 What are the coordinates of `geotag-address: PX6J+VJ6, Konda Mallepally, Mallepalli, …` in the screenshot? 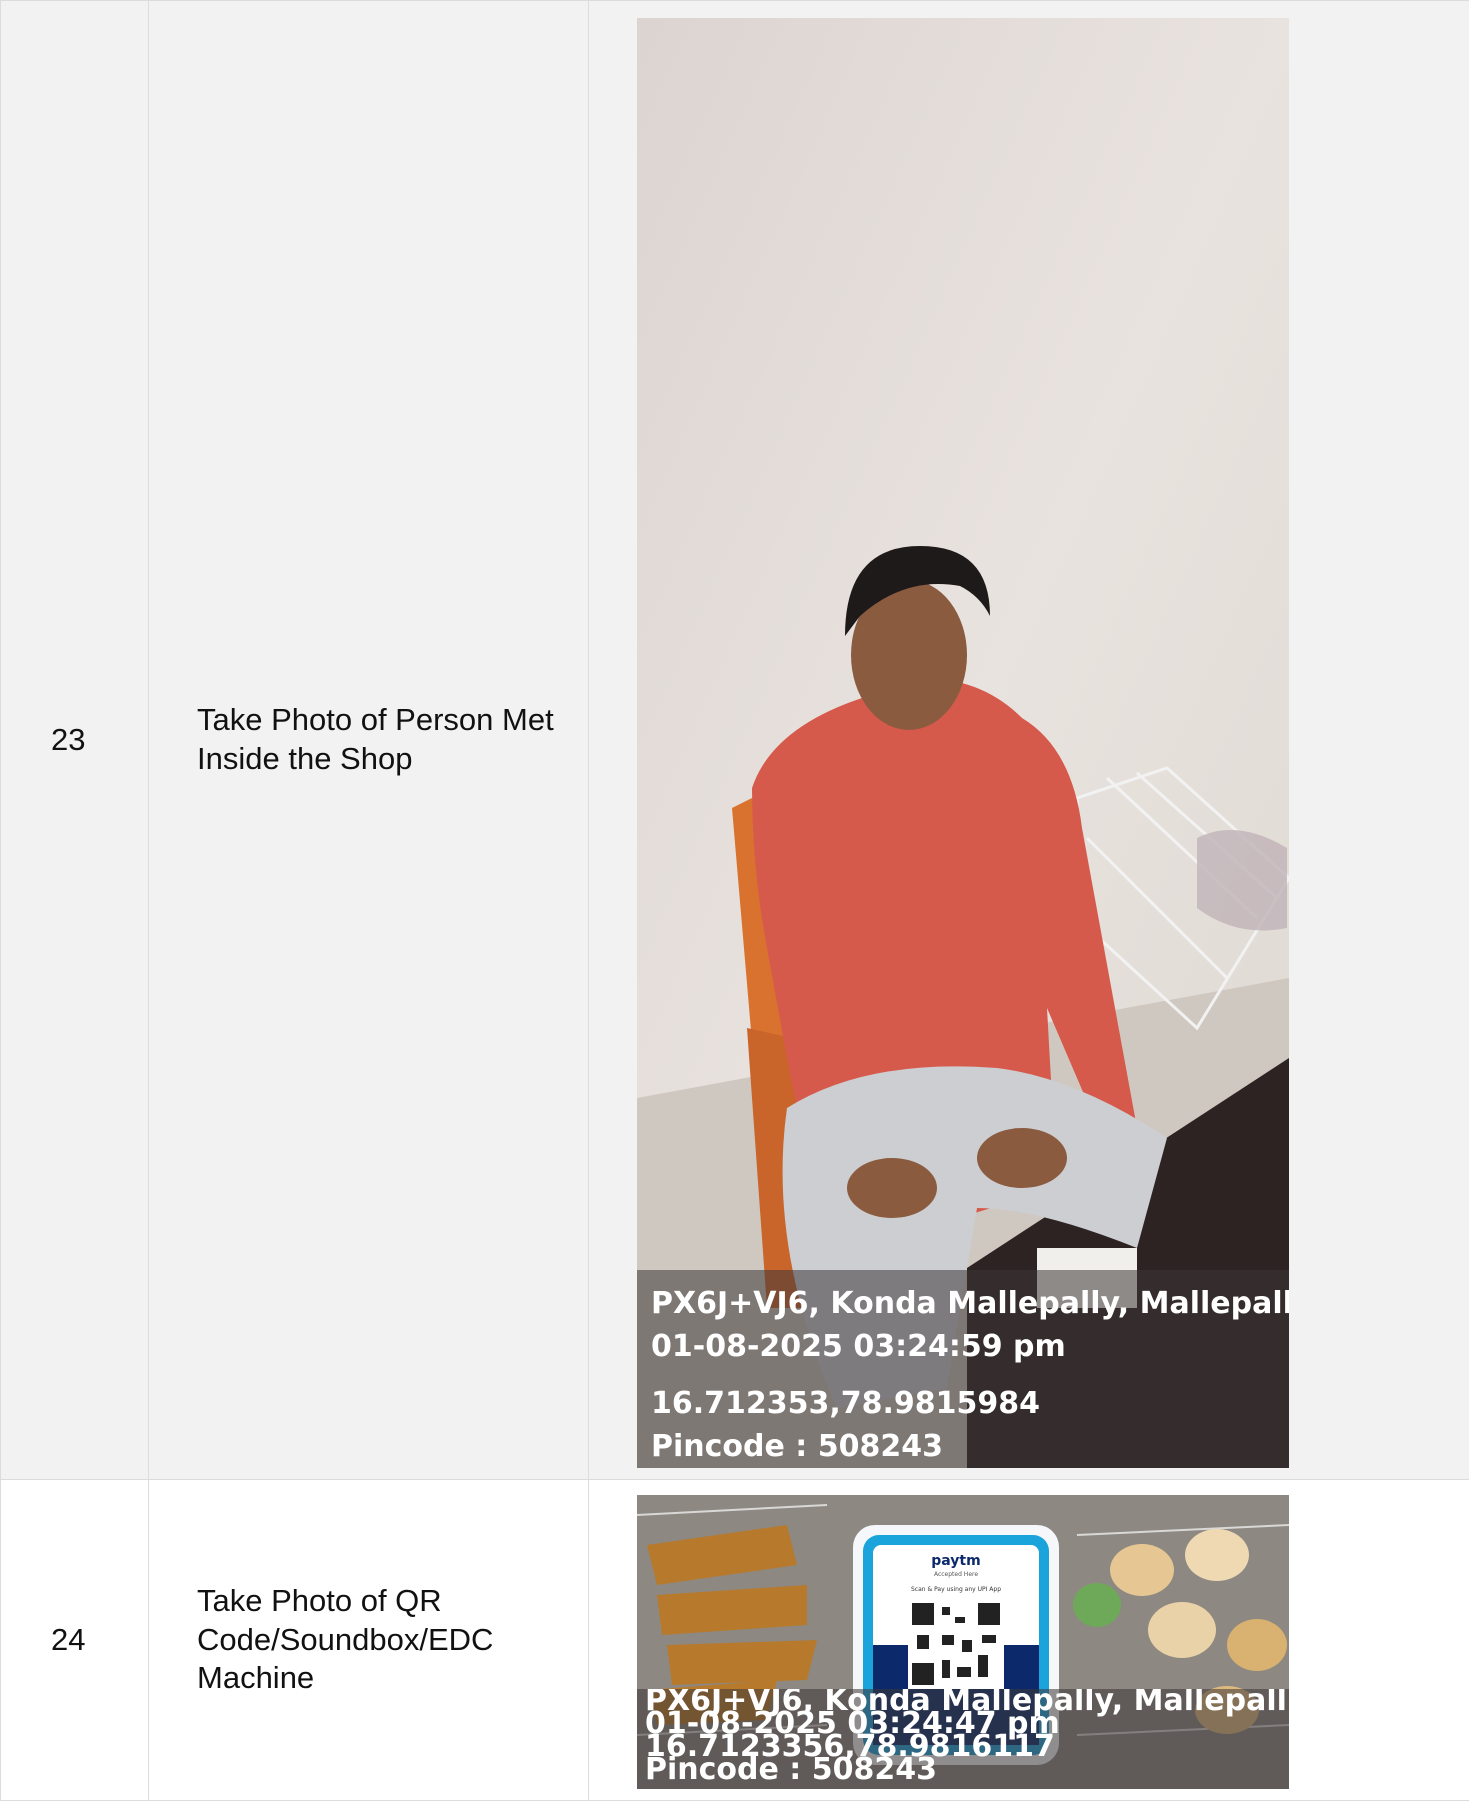 It's located at (963, 1303).